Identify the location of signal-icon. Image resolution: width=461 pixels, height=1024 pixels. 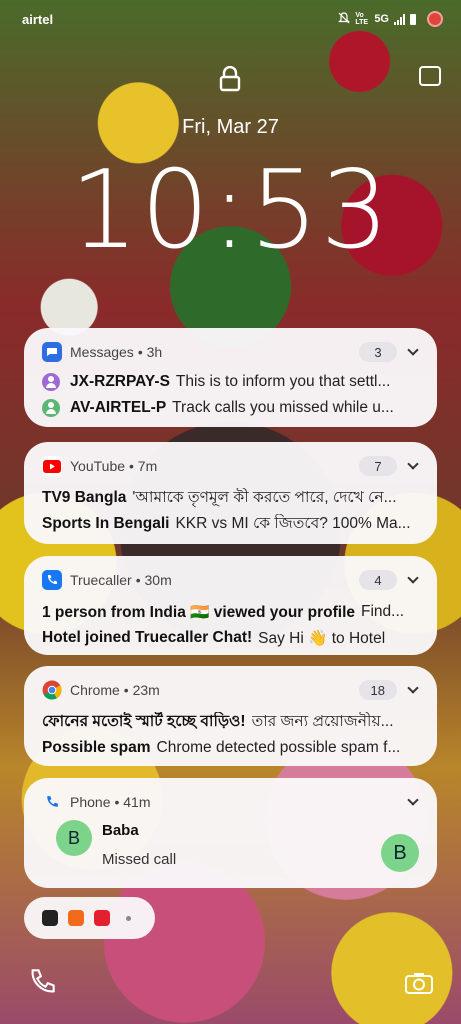
(399, 19).